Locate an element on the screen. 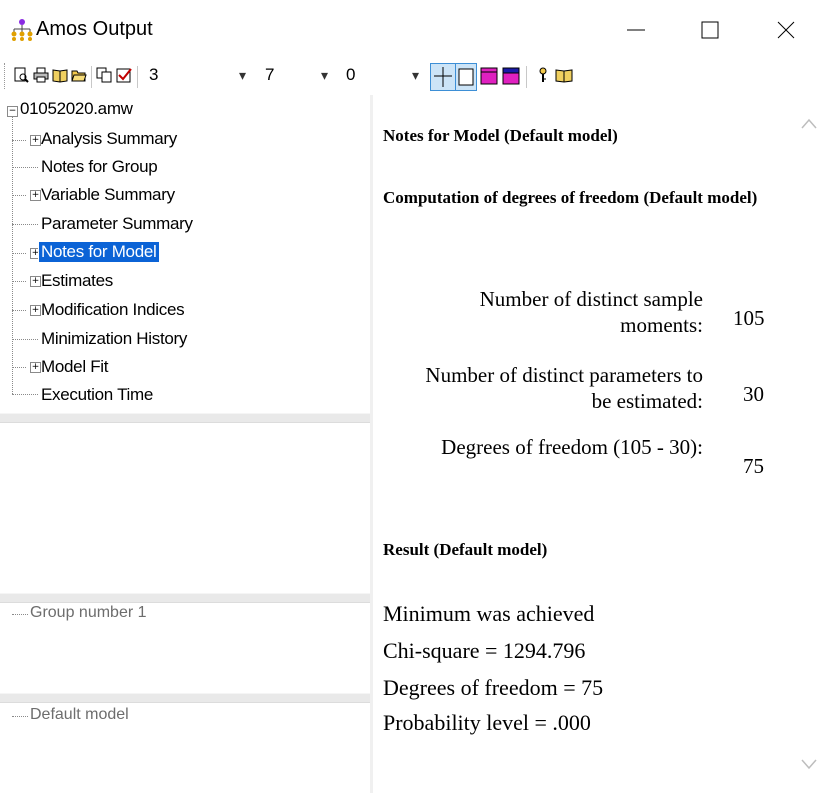 The image size is (818, 793). dof-value: 30 is located at coordinates (753, 394).